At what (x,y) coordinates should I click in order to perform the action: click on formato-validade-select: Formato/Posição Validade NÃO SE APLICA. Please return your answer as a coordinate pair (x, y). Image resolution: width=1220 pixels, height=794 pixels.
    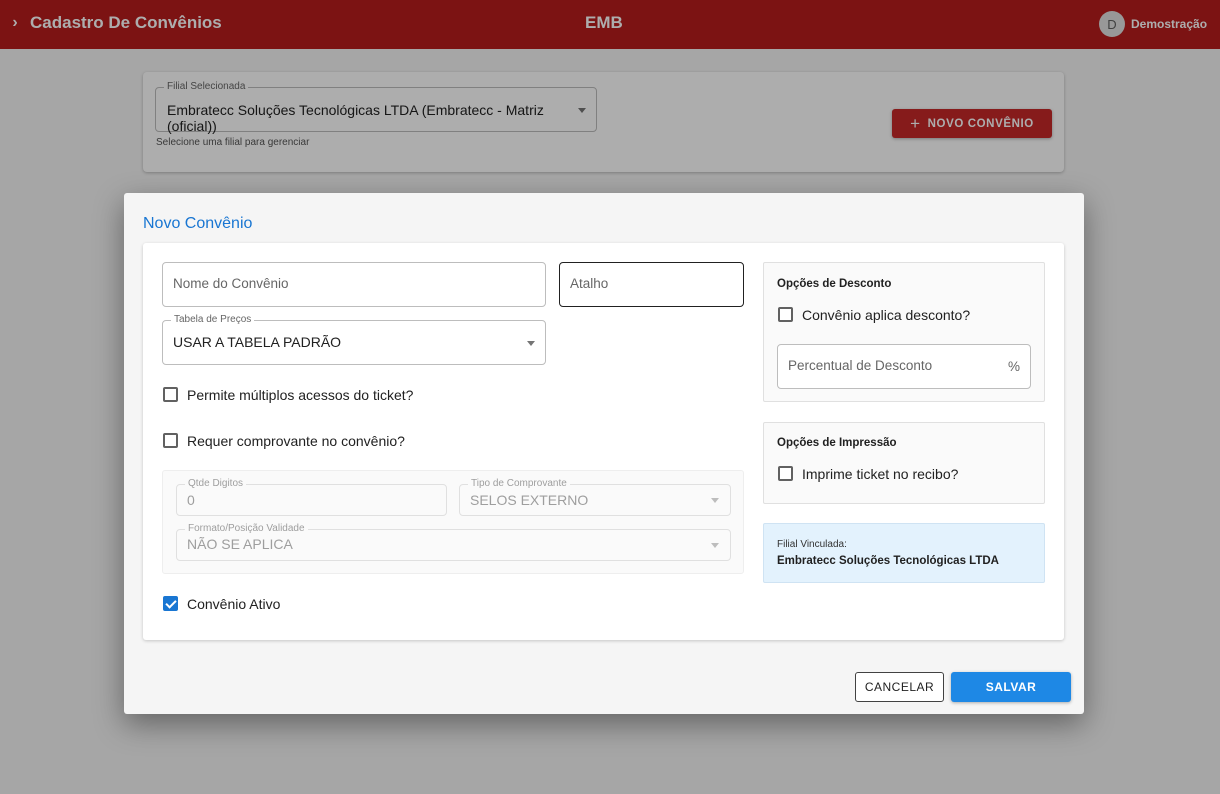
    Looking at the image, I should click on (453, 542).